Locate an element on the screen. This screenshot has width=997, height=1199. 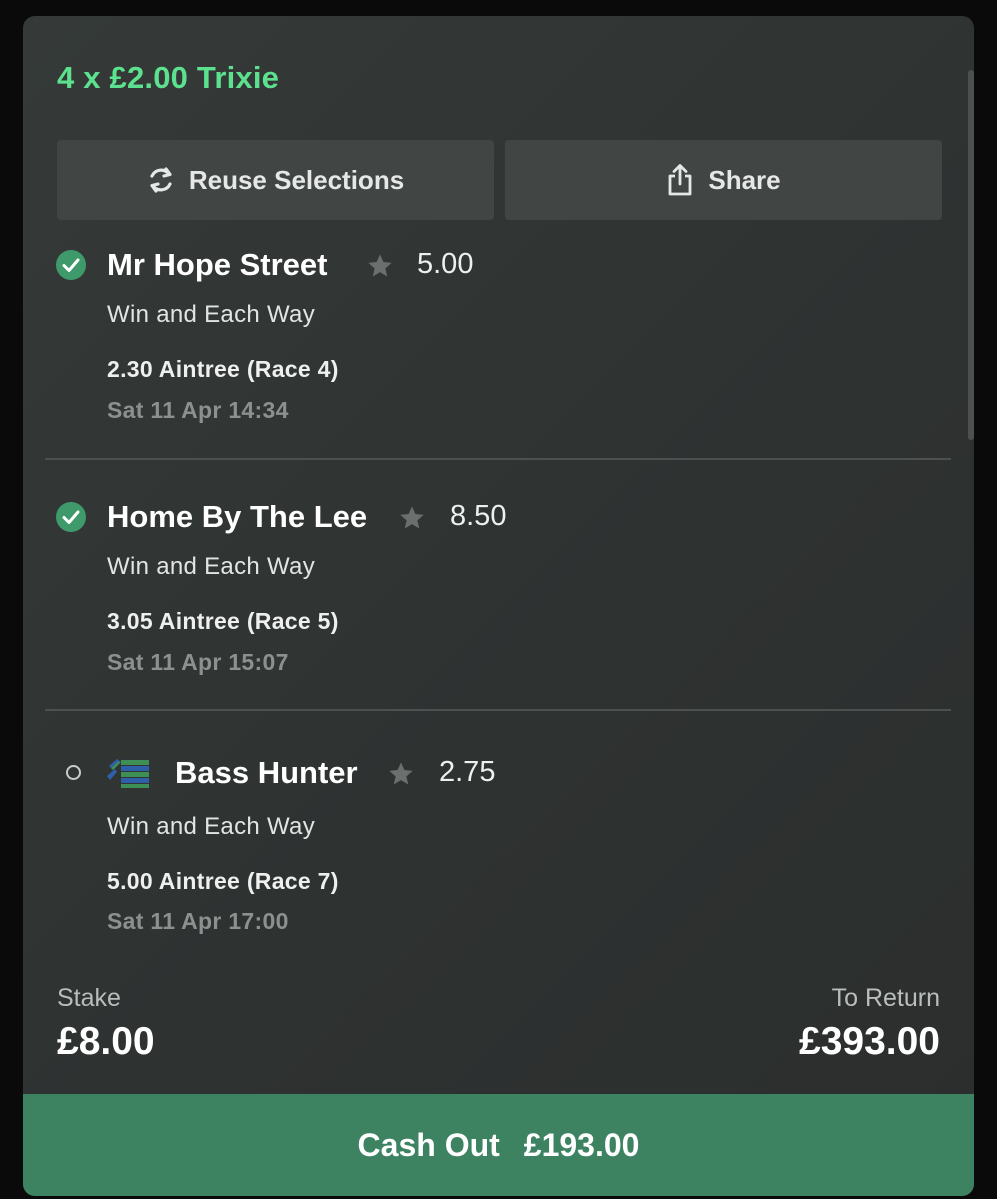
cash-out-button: Cash Out £193.00 is located at coordinates (498, 1145).